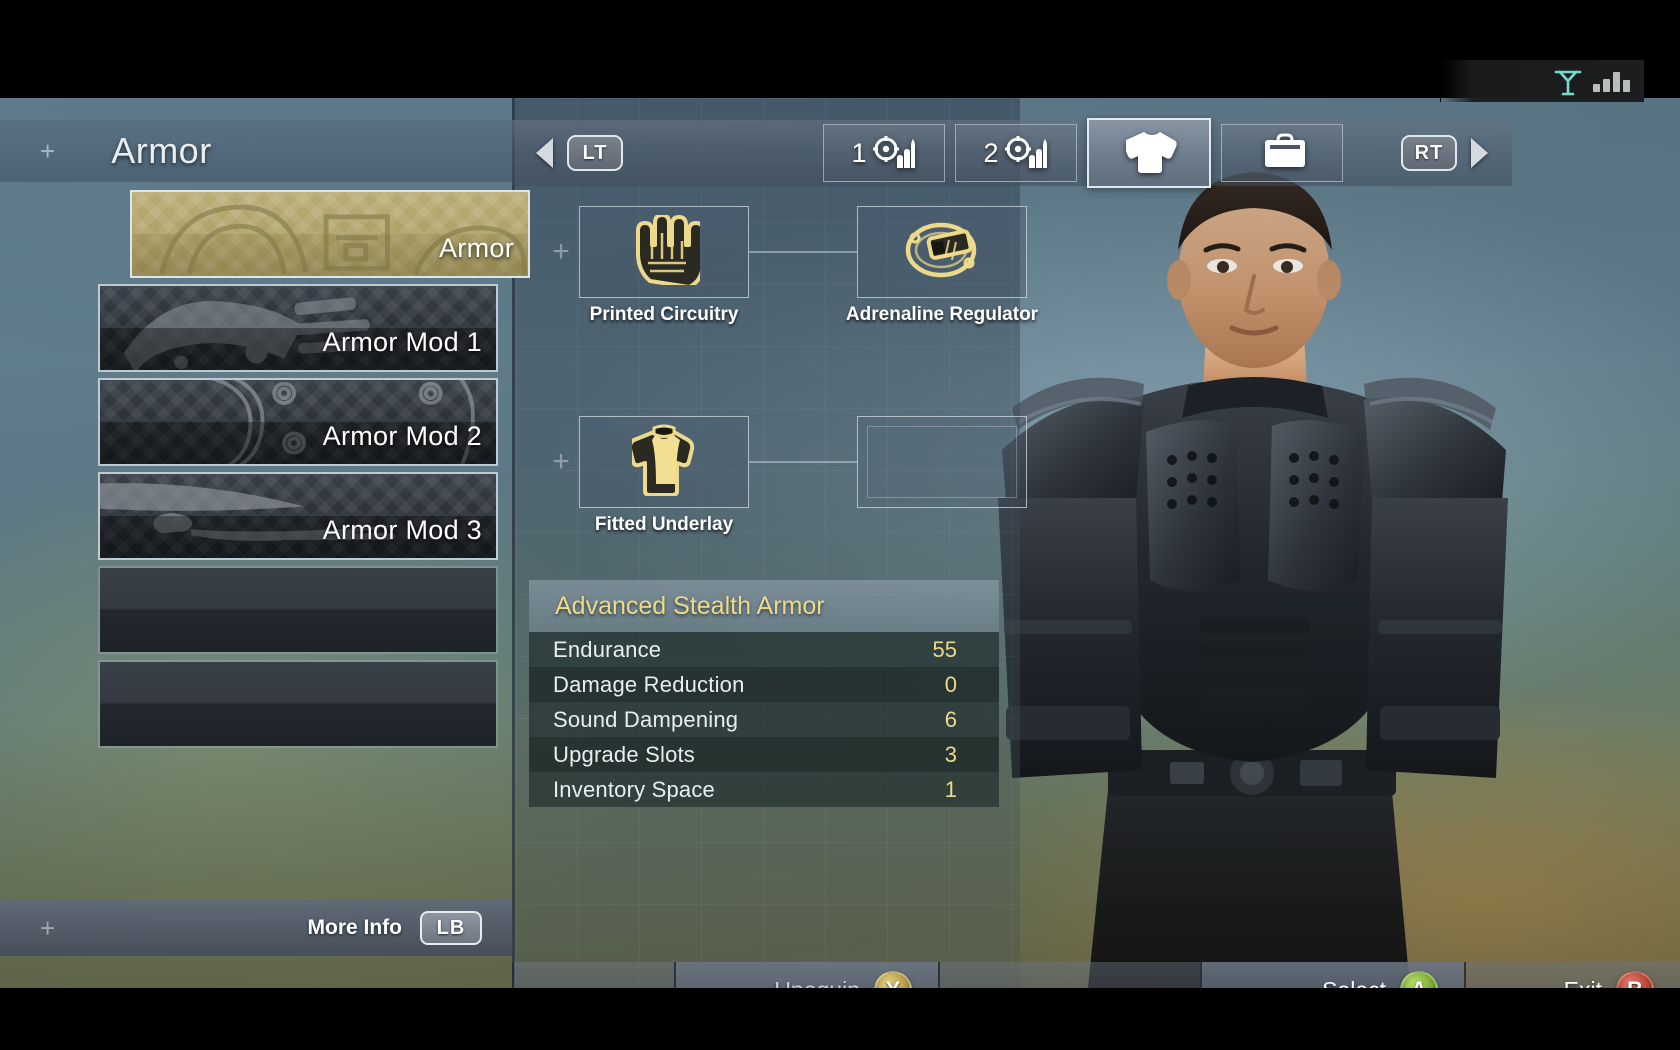 This screenshot has height=1050, width=1680. What do you see at coordinates (451, 928) in the screenshot?
I see `more-info-key-lb: LB` at bounding box center [451, 928].